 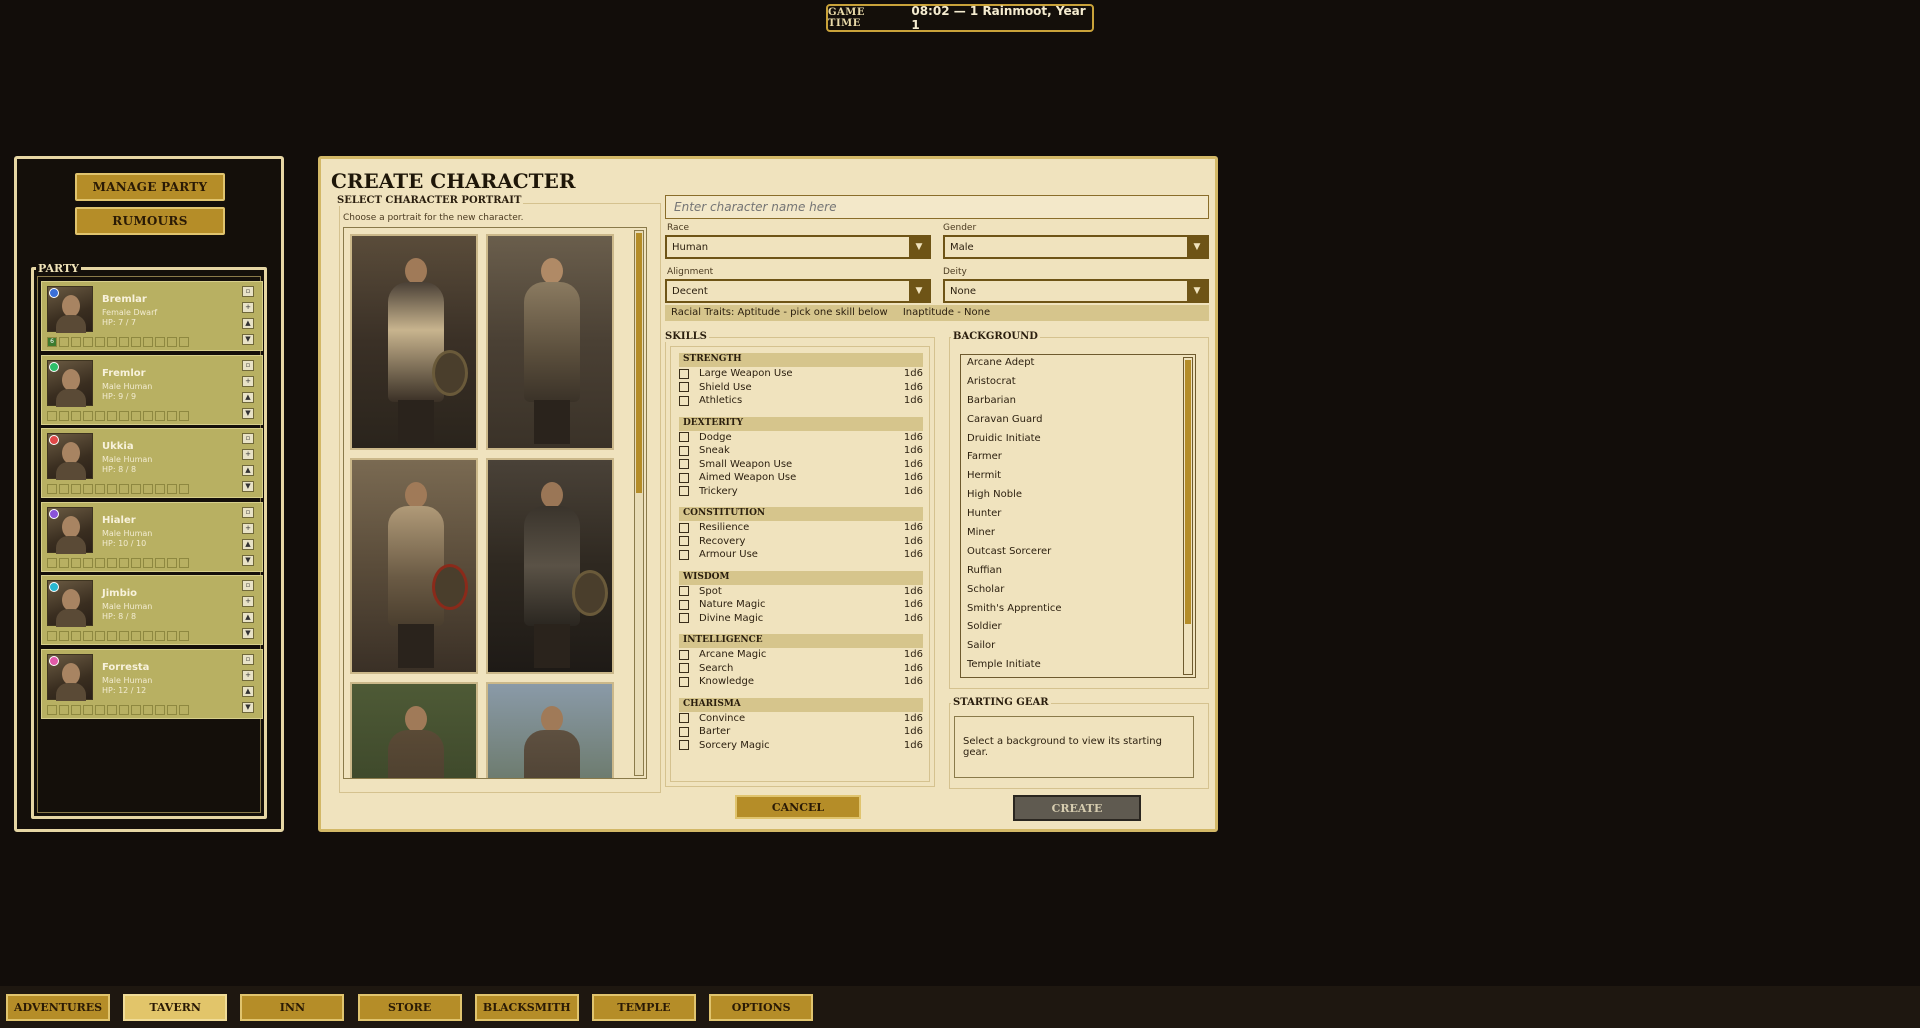 I want to click on background-option: Druidic Initiate, so click(x=1078, y=440).